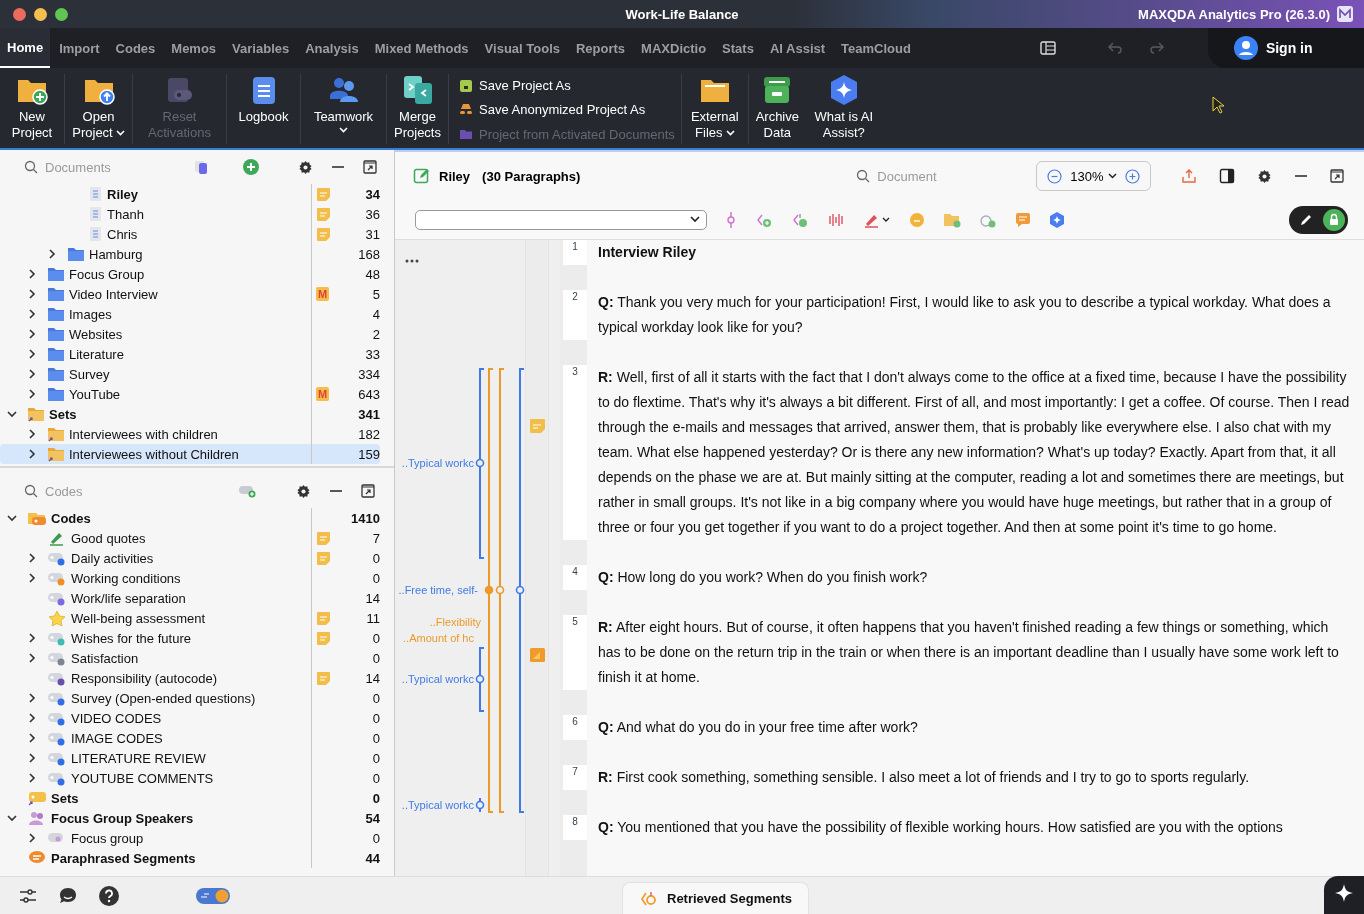 This screenshot has height=914, width=1364. What do you see at coordinates (1055, 176) in the screenshot?
I see `zoom-out-icon` at bounding box center [1055, 176].